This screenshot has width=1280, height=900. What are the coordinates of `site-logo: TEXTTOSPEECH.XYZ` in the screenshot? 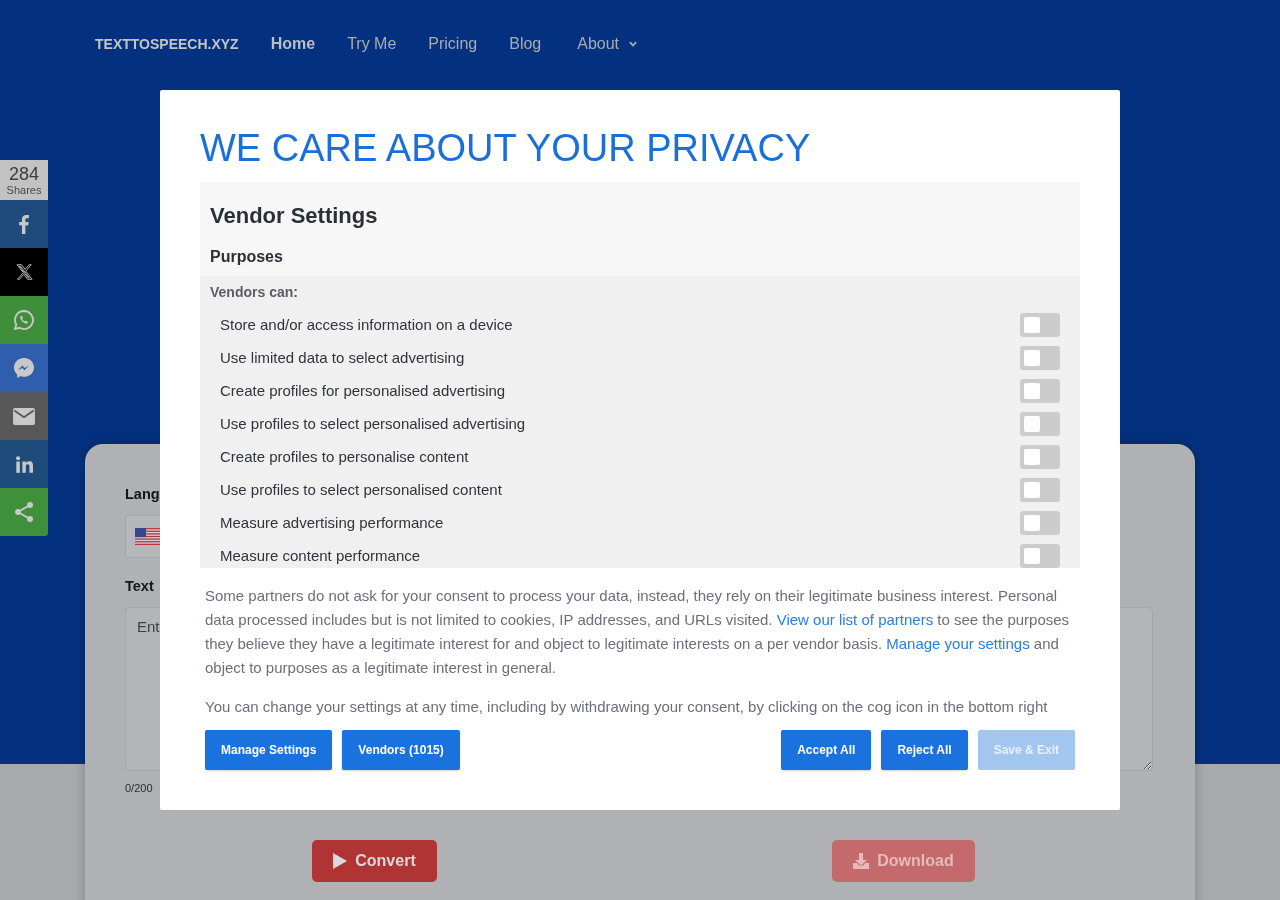 It's located at (167, 44).